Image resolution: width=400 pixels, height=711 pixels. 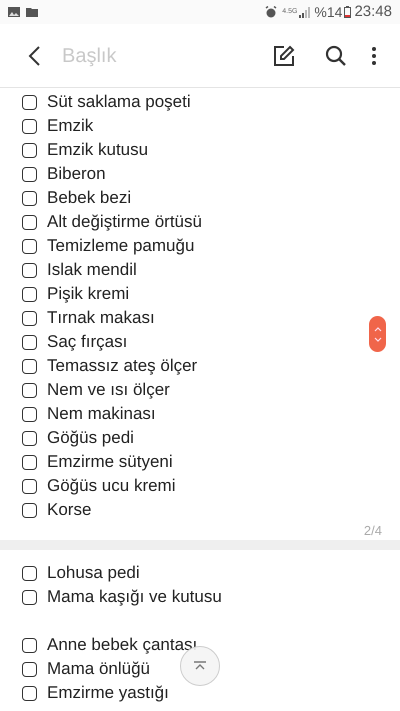 I want to click on signal-icon, so click(x=305, y=12).